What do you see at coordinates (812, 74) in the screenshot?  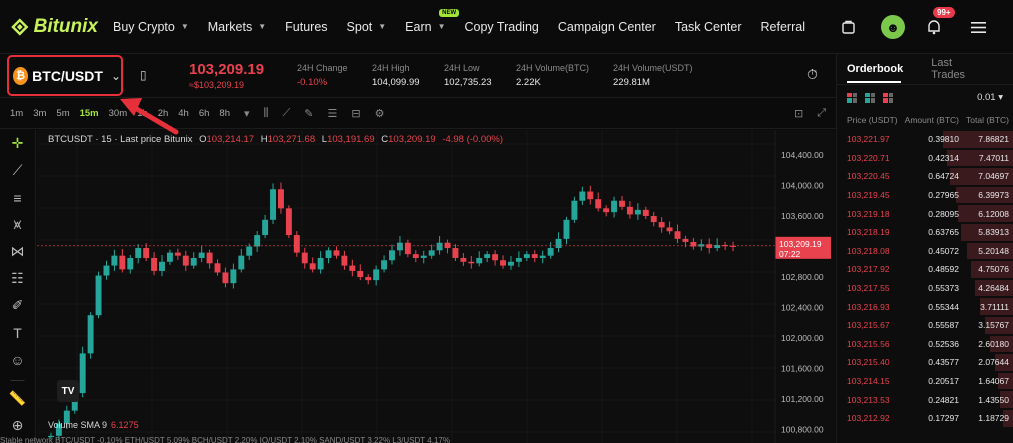 I see `timer-icon: ⏱` at bounding box center [812, 74].